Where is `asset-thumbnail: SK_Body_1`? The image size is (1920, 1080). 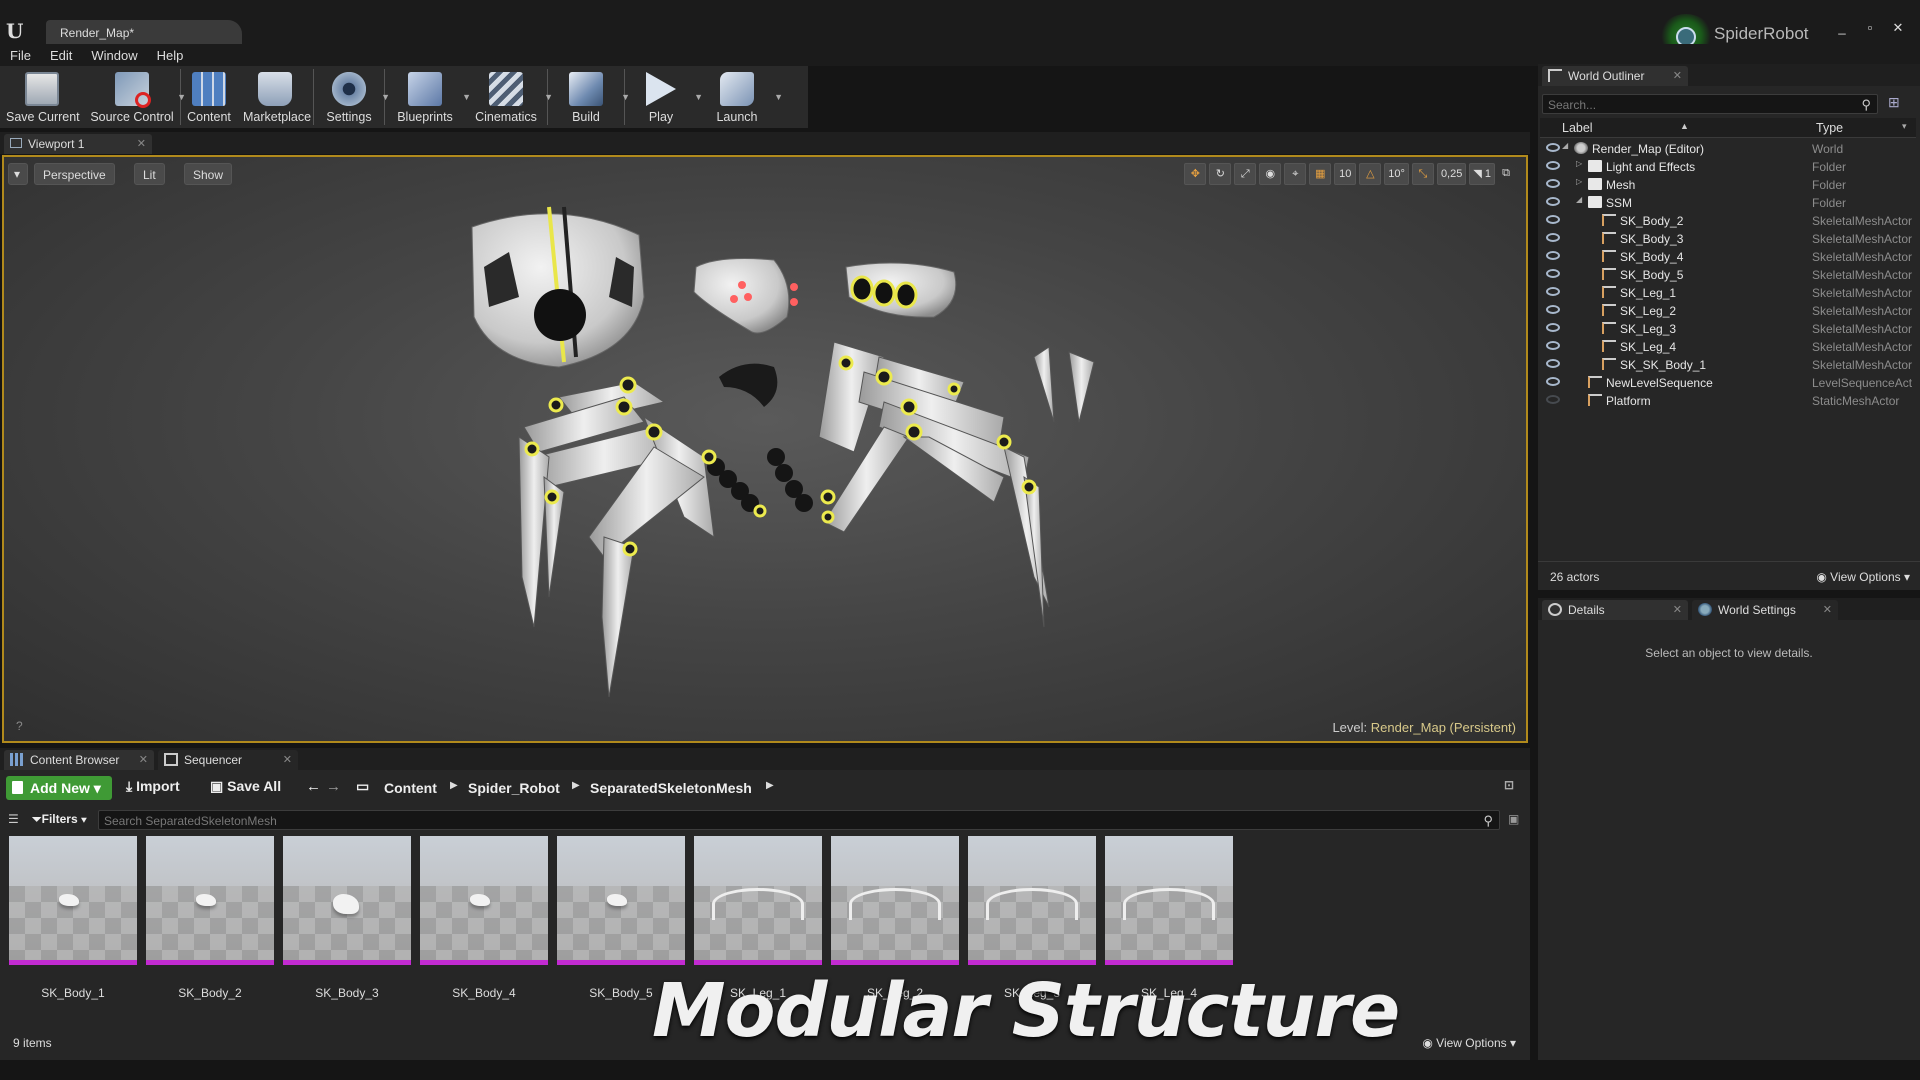 asset-thumbnail: SK_Body_1 is located at coordinates (73, 918).